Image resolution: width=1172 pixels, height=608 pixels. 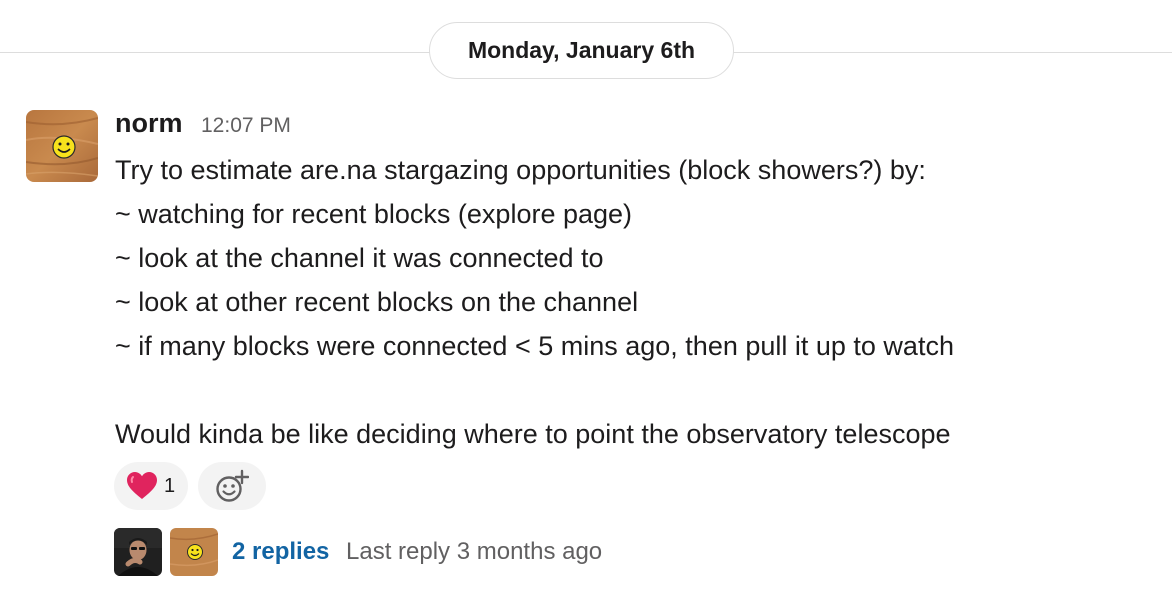 I want to click on thread-last-reply: Last reply 3 months ago, so click(x=474, y=551).